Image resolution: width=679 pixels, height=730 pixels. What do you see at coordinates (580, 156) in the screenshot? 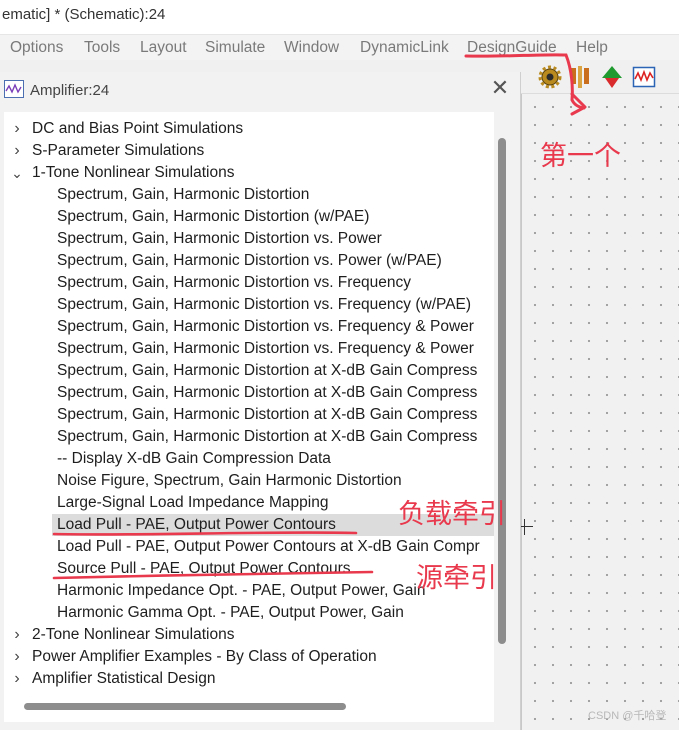
I see `annotation-first: 第一个` at bounding box center [580, 156].